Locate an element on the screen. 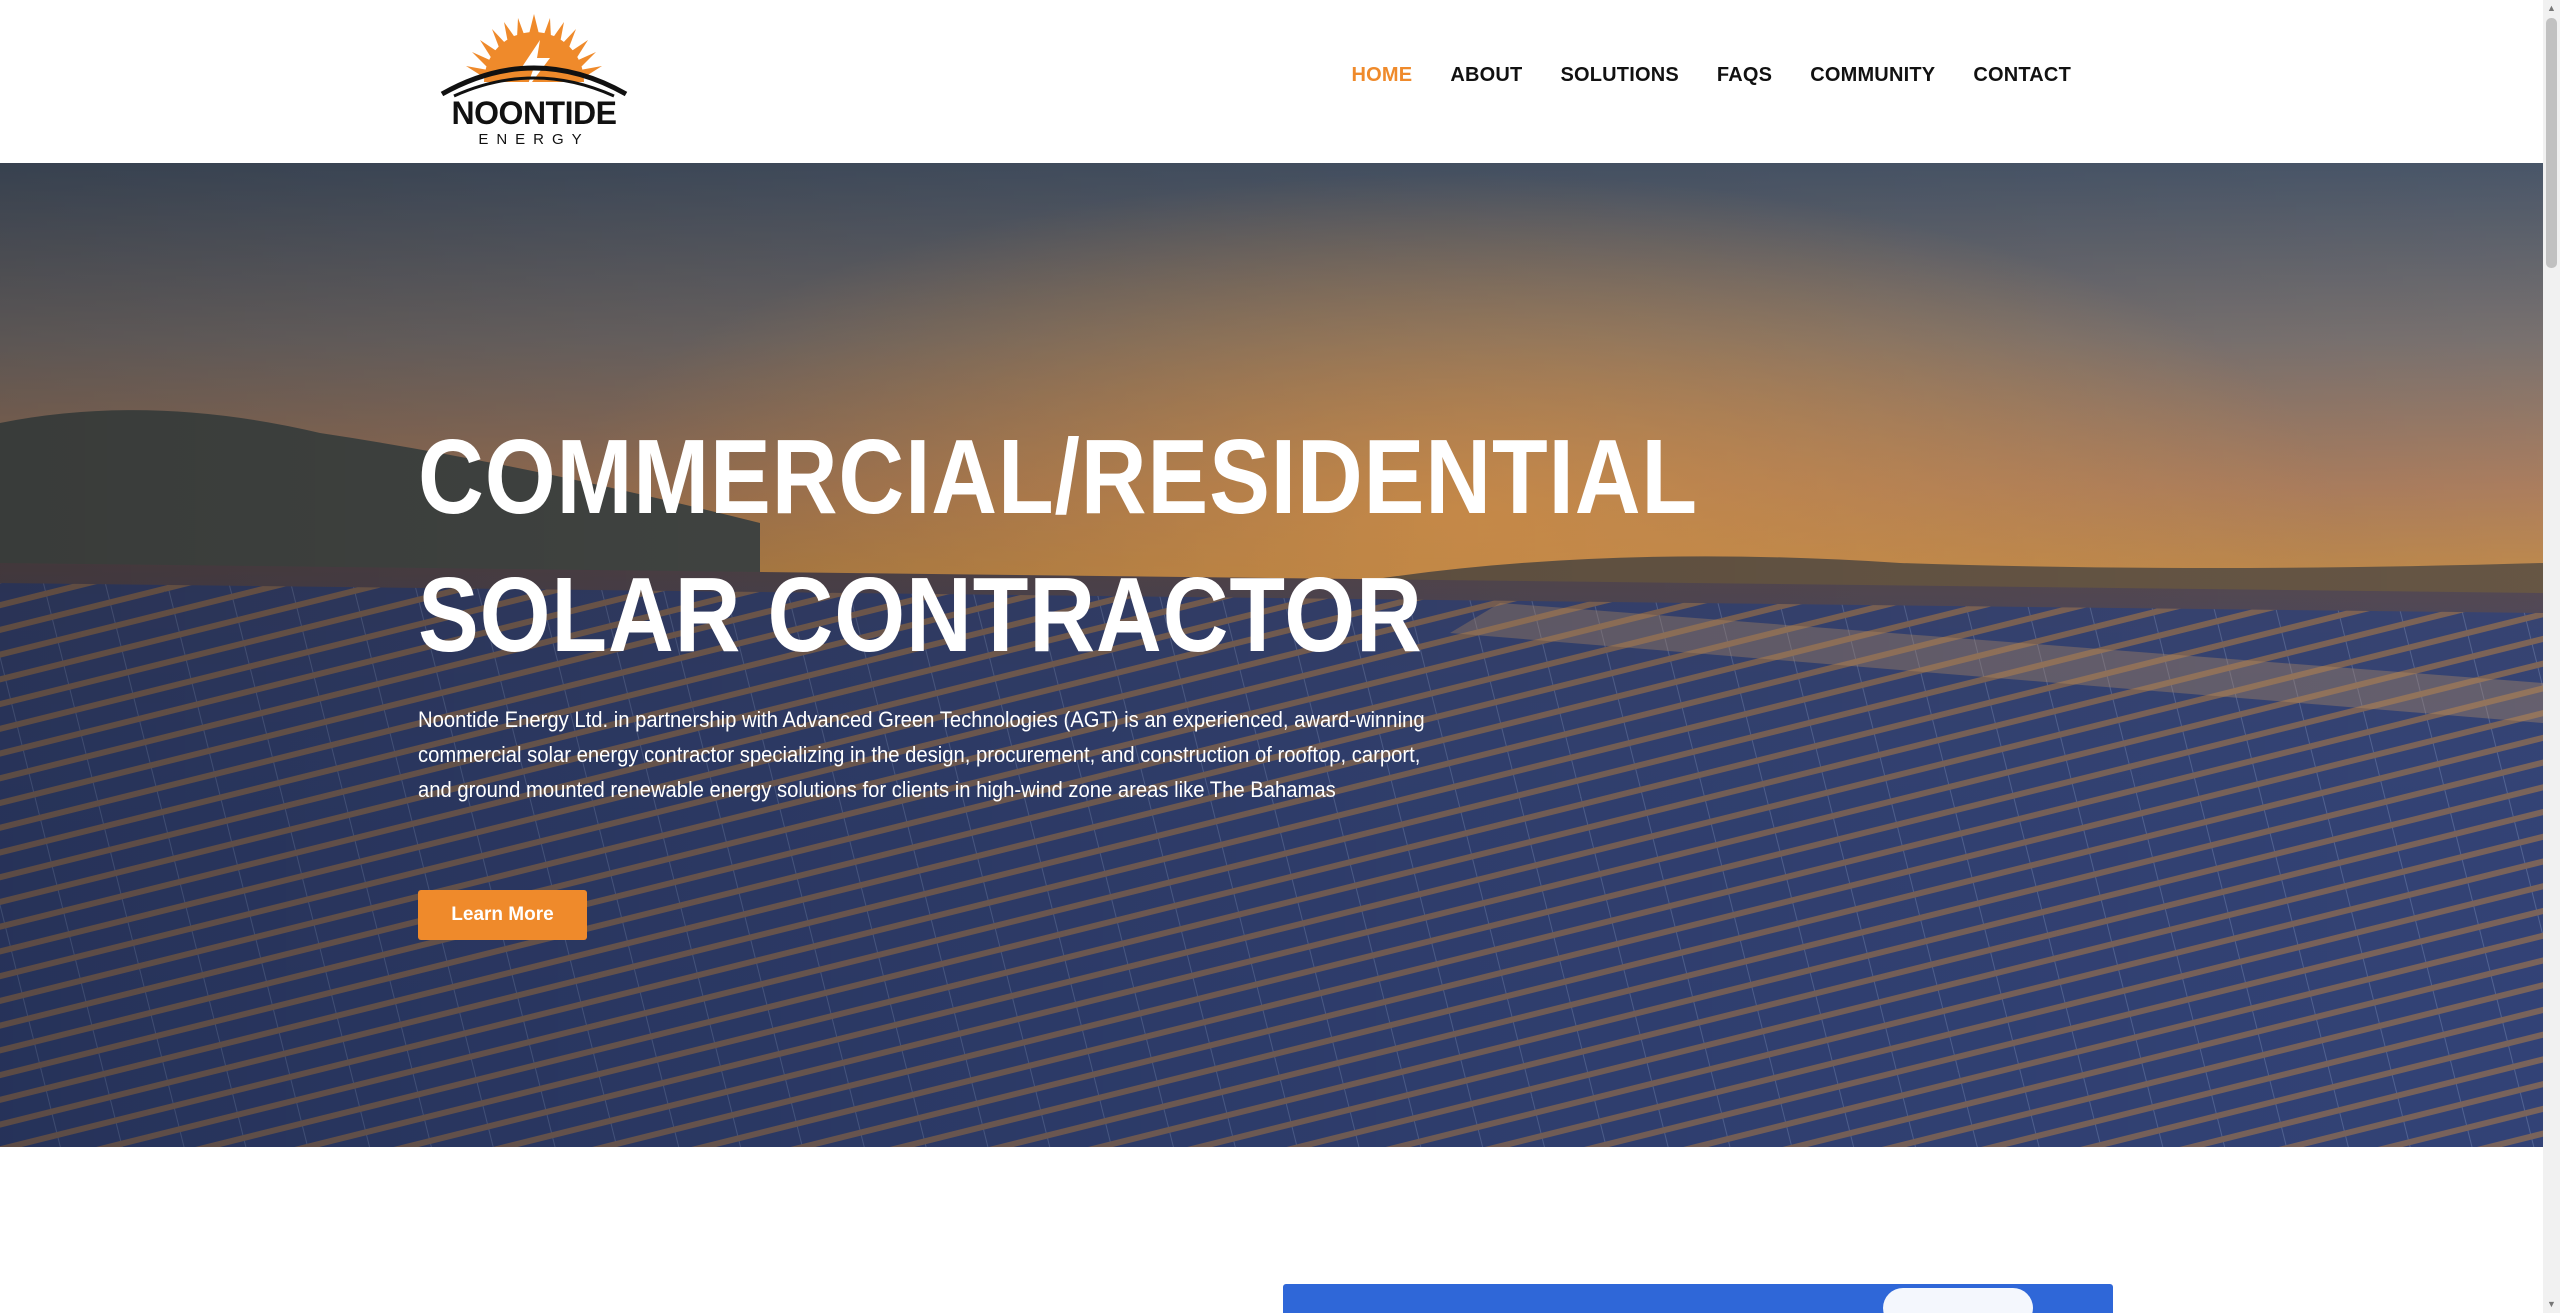 This screenshot has width=2560, height=1313. nav-home: HOME is located at coordinates (1382, 75).